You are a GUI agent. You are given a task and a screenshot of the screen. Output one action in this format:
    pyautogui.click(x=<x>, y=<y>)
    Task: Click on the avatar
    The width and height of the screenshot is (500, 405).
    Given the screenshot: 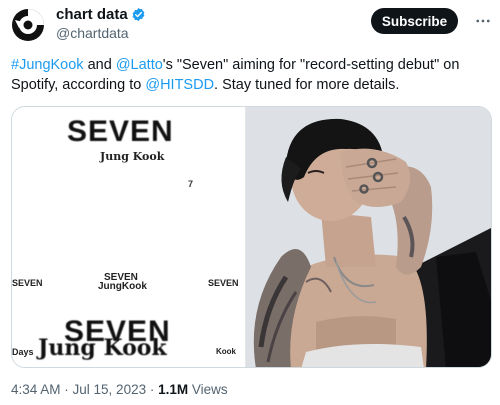 What is the action you would take?
    pyautogui.click(x=28, y=25)
    